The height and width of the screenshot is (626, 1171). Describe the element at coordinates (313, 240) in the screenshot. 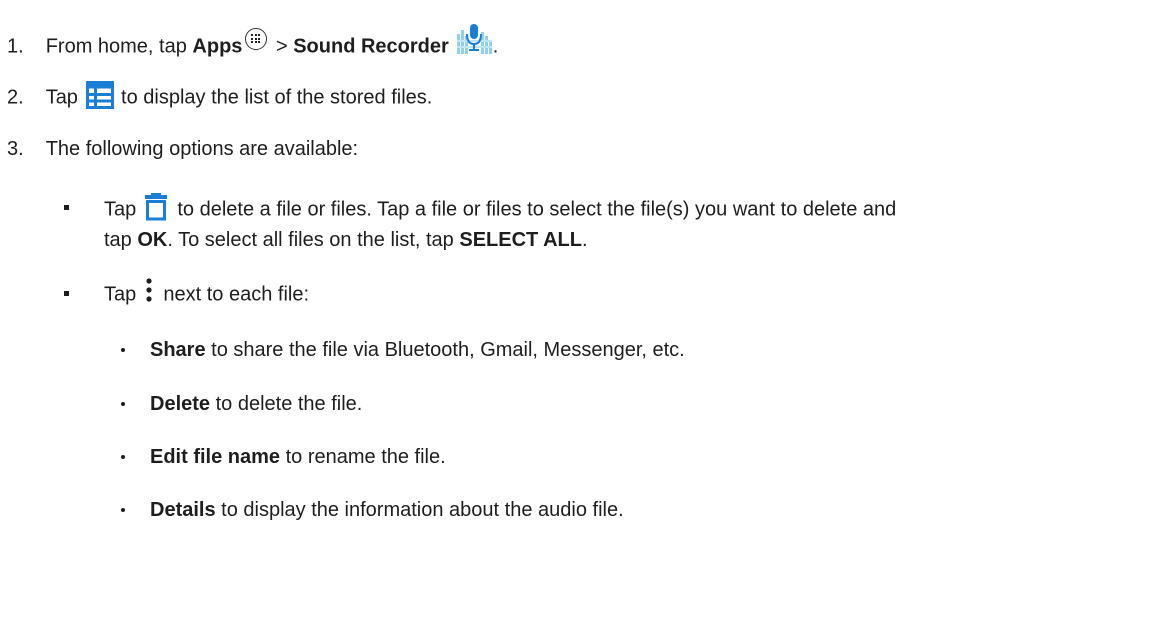

I see `option-delete-line2-mid: . To select all files on the list, tap` at that location.